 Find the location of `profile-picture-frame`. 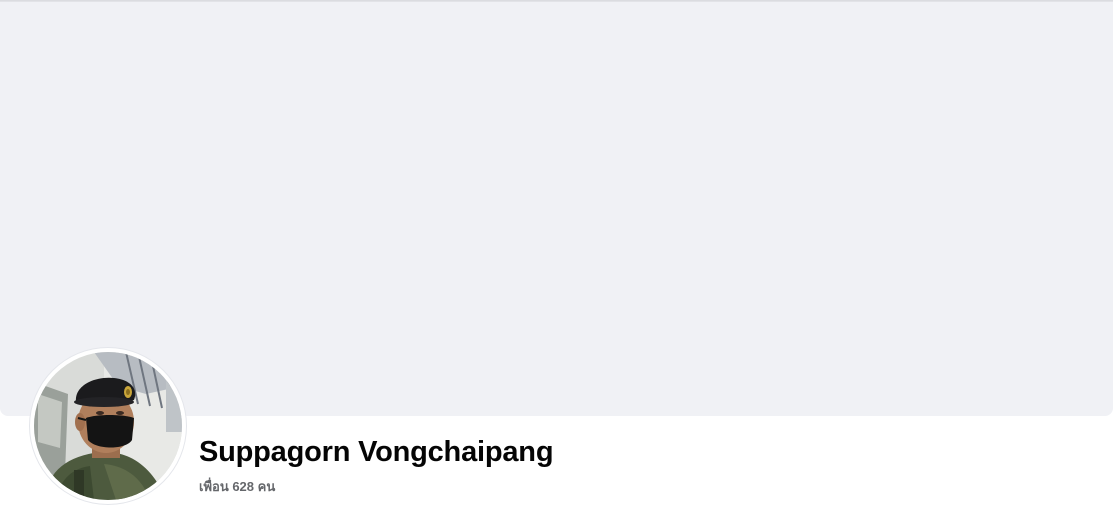

profile-picture-frame is located at coordinates (108, 426).